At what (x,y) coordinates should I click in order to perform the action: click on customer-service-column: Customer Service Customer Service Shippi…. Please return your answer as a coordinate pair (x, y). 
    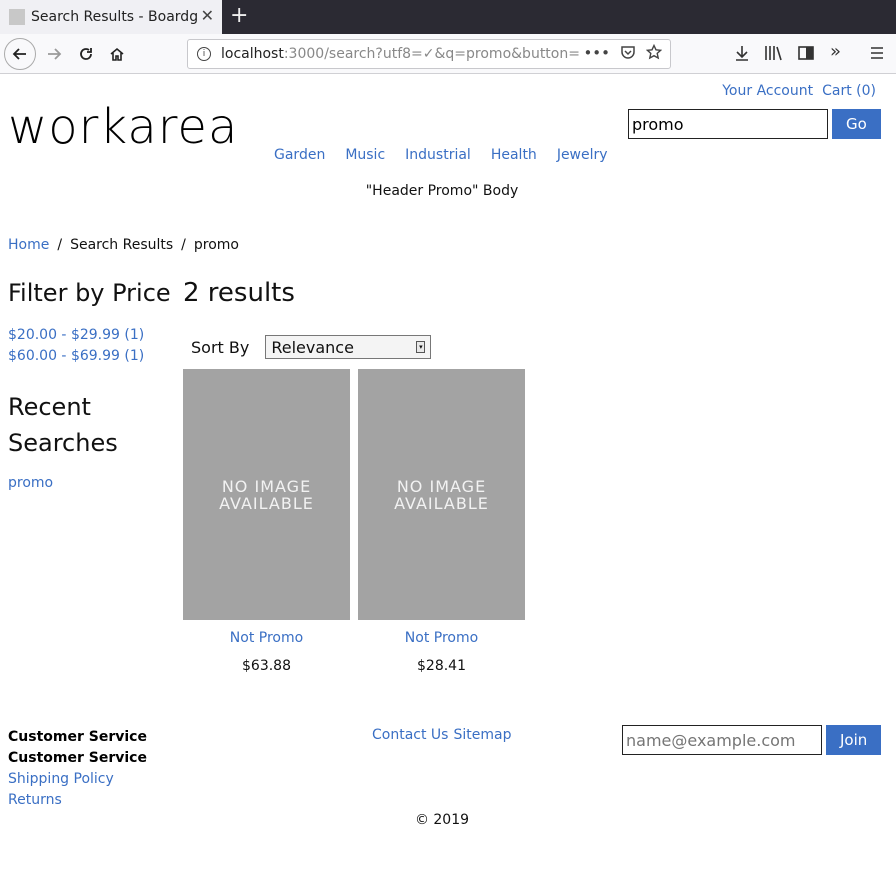
    Looking at the image, I should click on (77, 769).